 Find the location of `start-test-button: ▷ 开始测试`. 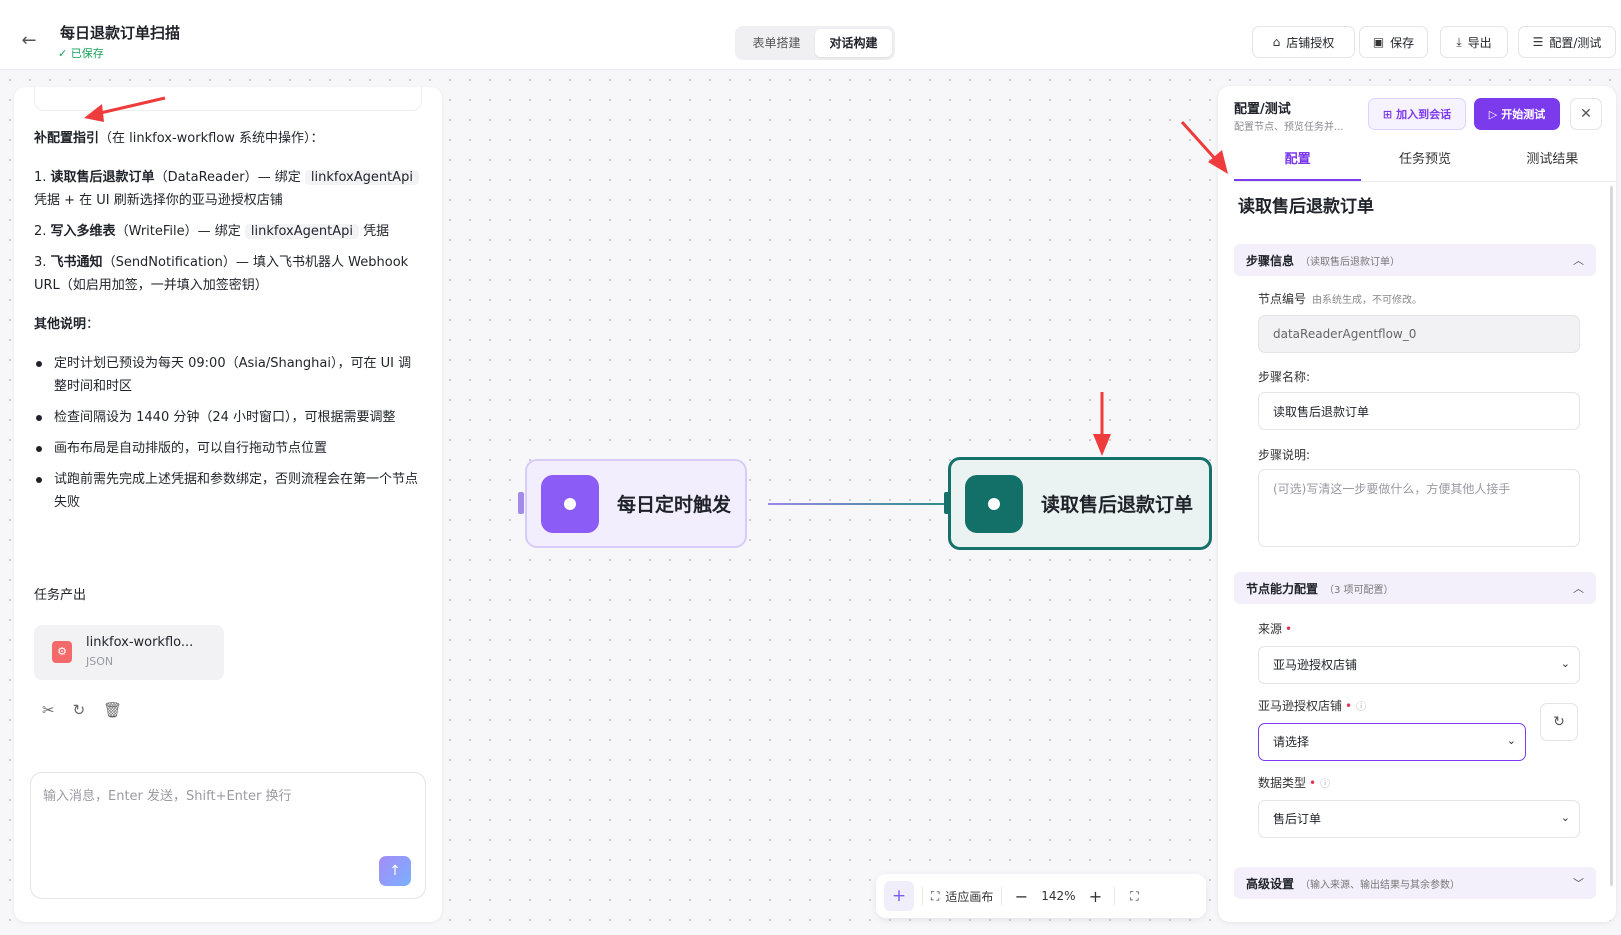

start-test-button: ▷ 开始测试 is located at coordinates (1517, 114).